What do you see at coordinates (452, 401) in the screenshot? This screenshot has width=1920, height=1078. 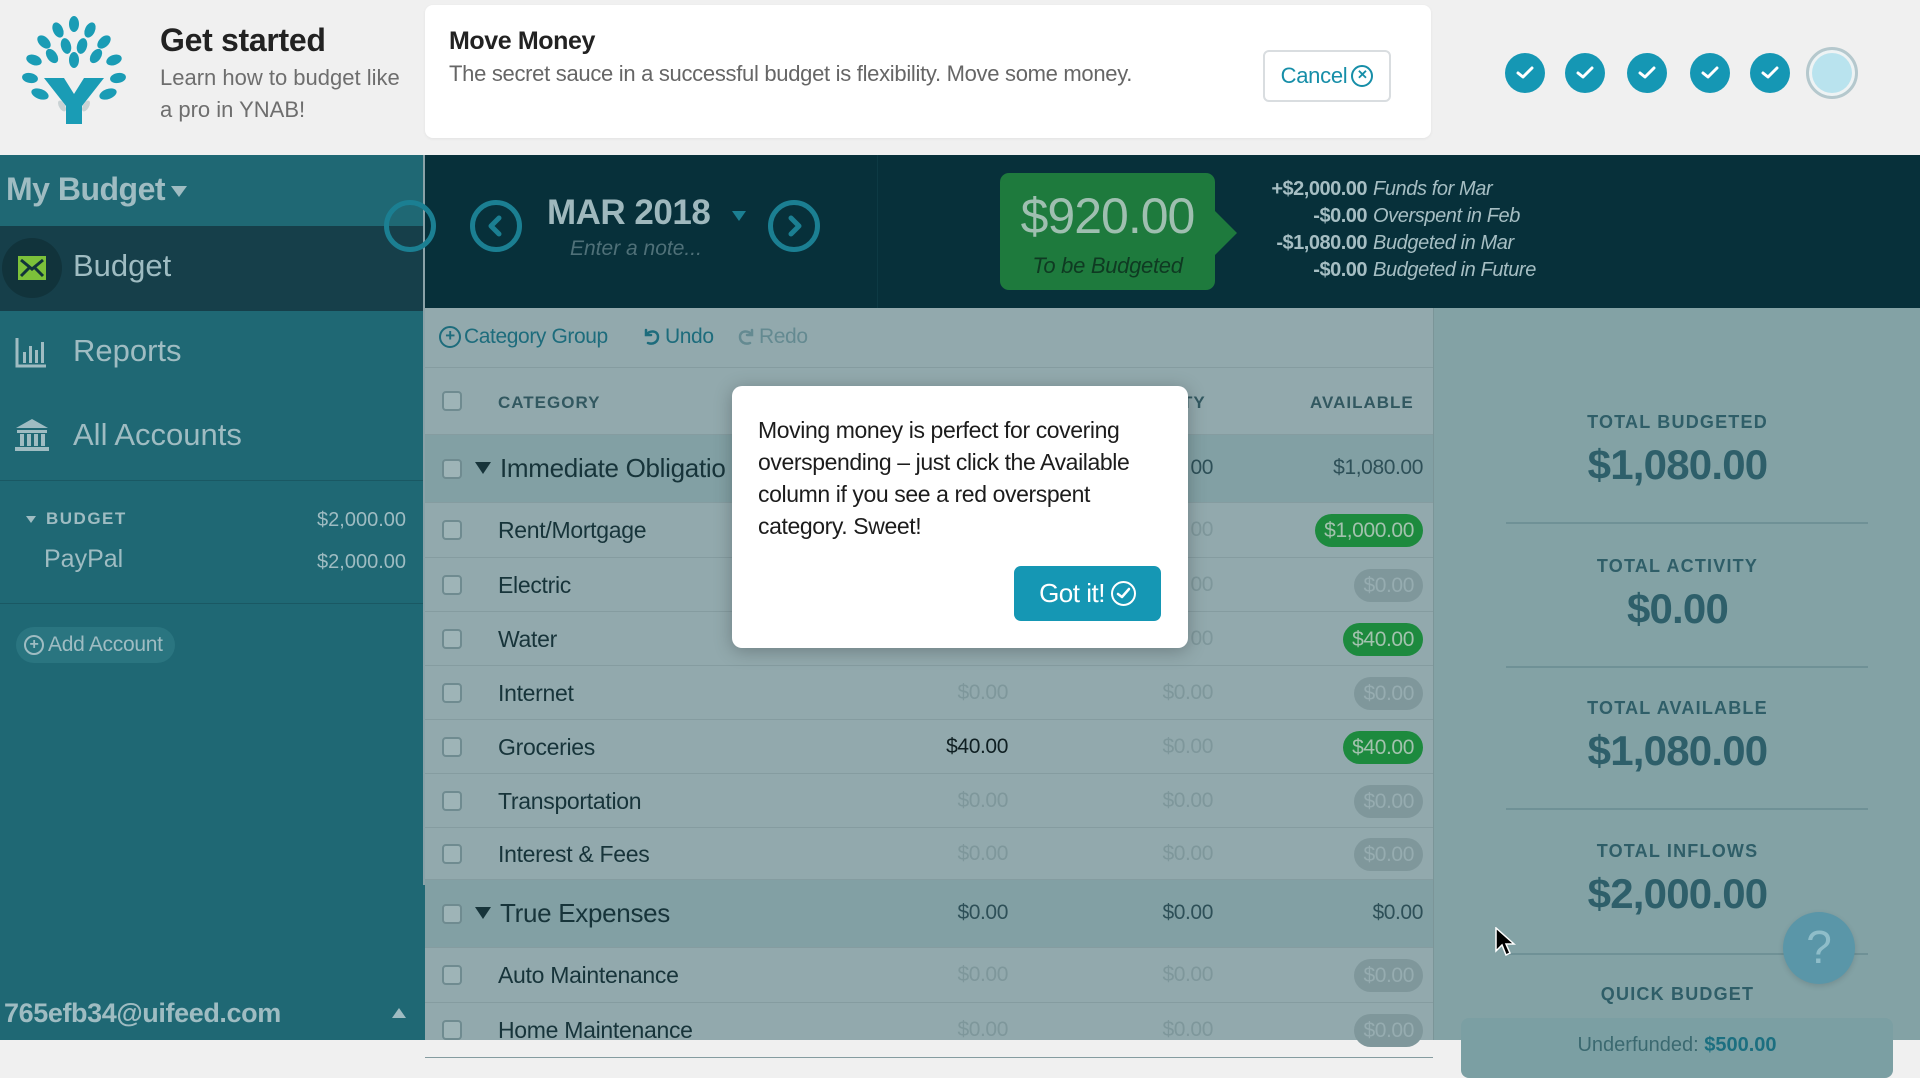 I see `select-all-checkbox` at bounding box center [452, 401].